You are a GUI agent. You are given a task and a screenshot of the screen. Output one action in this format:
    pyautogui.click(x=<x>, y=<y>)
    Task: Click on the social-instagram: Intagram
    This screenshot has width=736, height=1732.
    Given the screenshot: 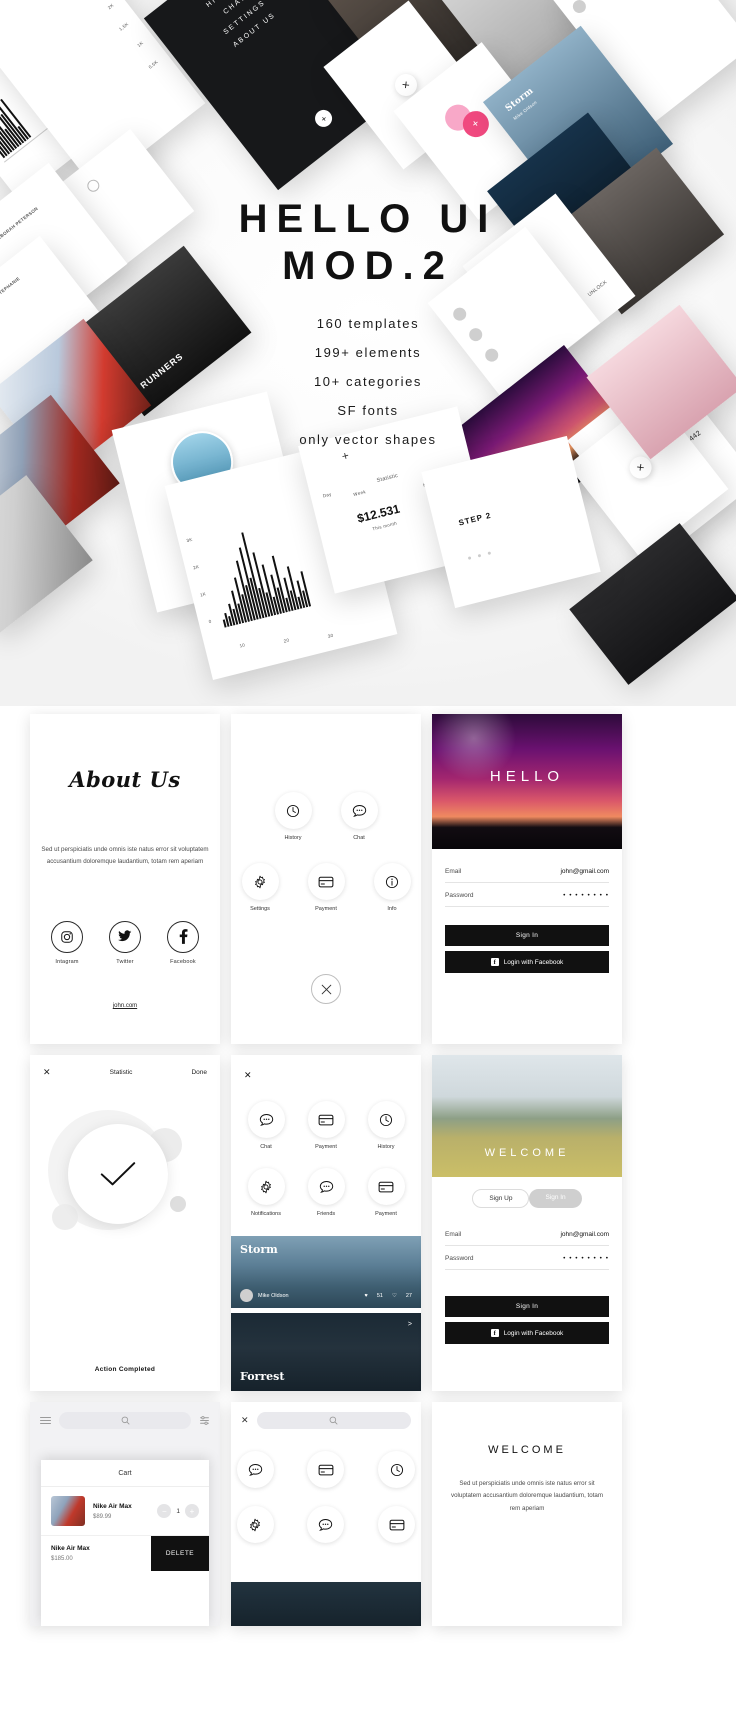 What is the action you would take?
    pyautogui.click(x=67, y=942)
    